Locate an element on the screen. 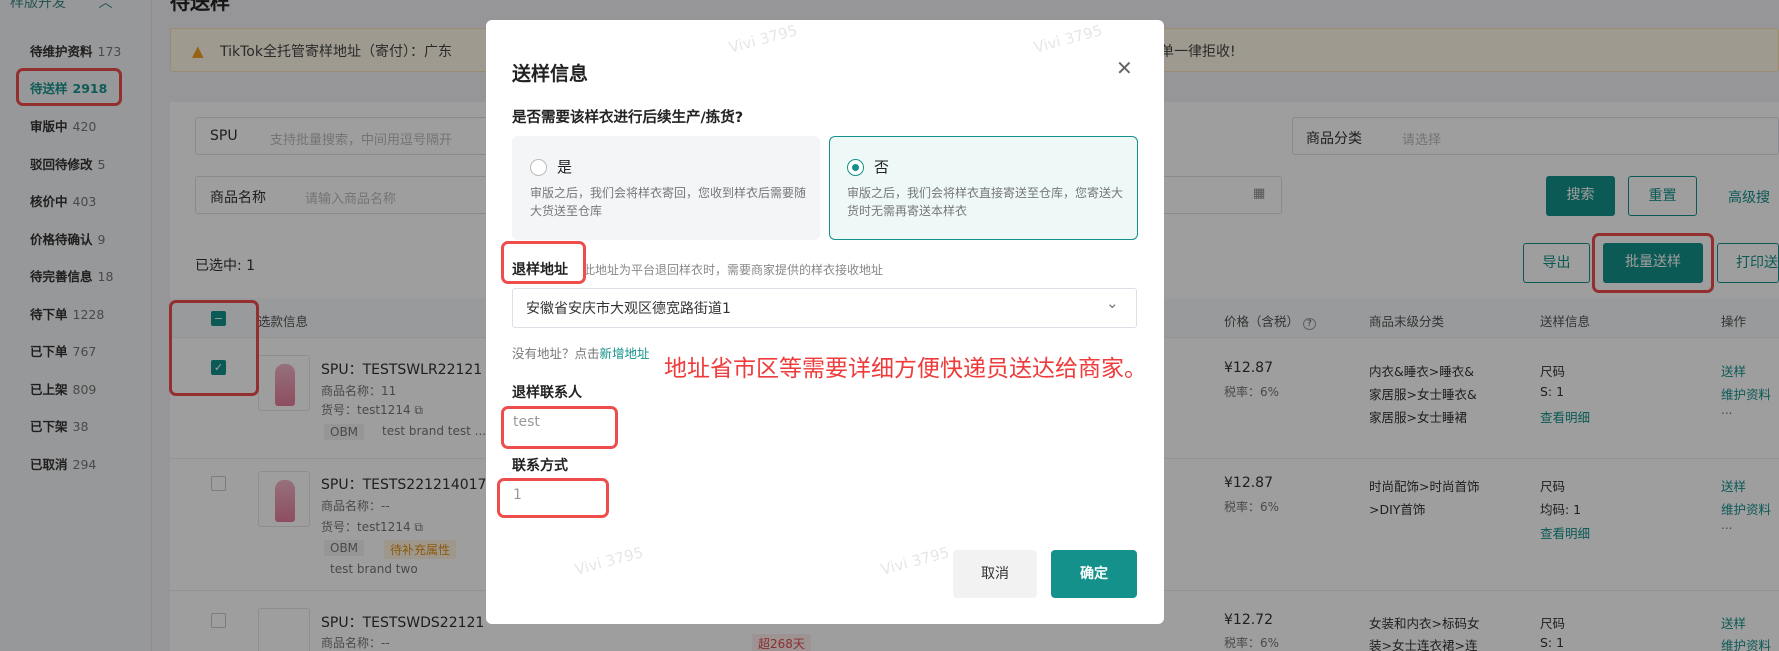  return-address-value: 安徽省安庆市大观区德宽路街道1 is located at coordinates (628, 309).